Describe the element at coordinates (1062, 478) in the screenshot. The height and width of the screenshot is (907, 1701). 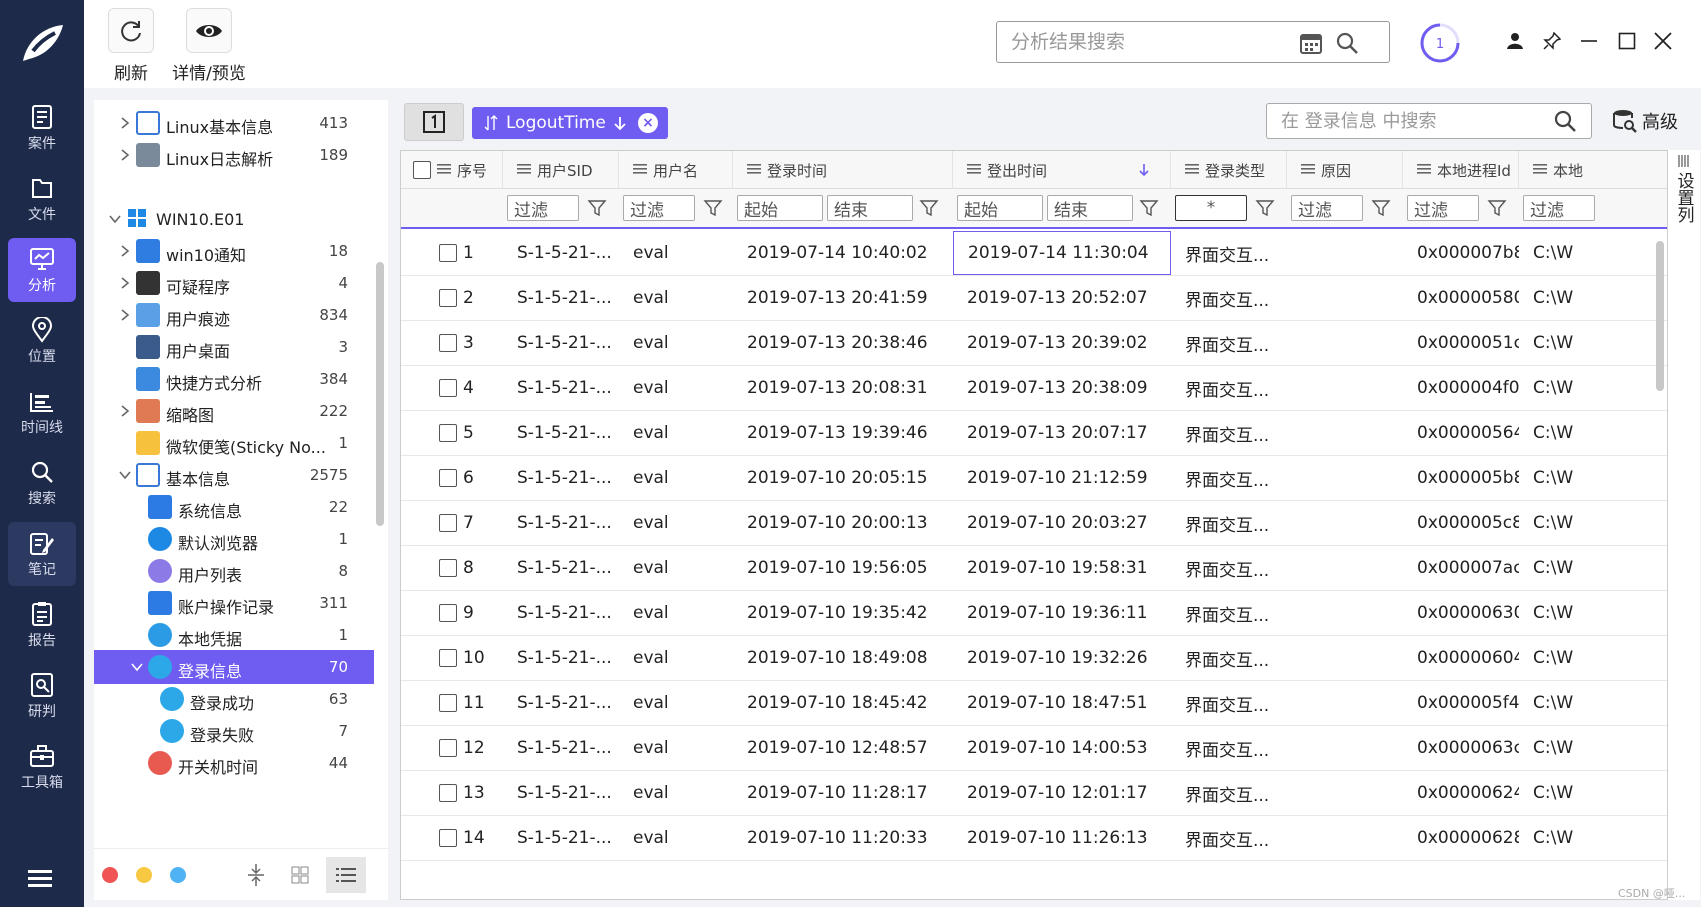
I see `cell-logout: 2019-07-10 21:12:59` at that location.